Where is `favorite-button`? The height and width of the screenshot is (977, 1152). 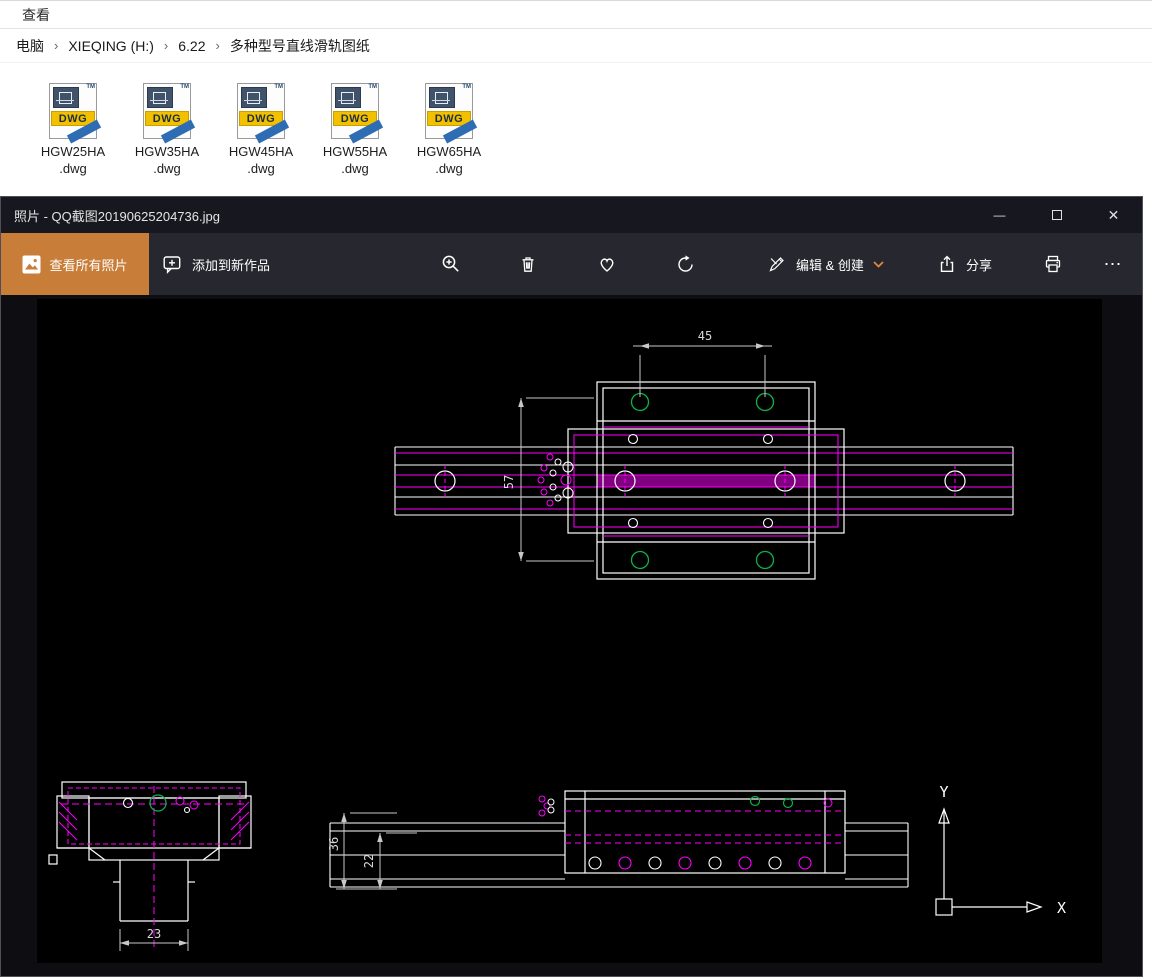
favorite-button is located at coordinates (607, 264).